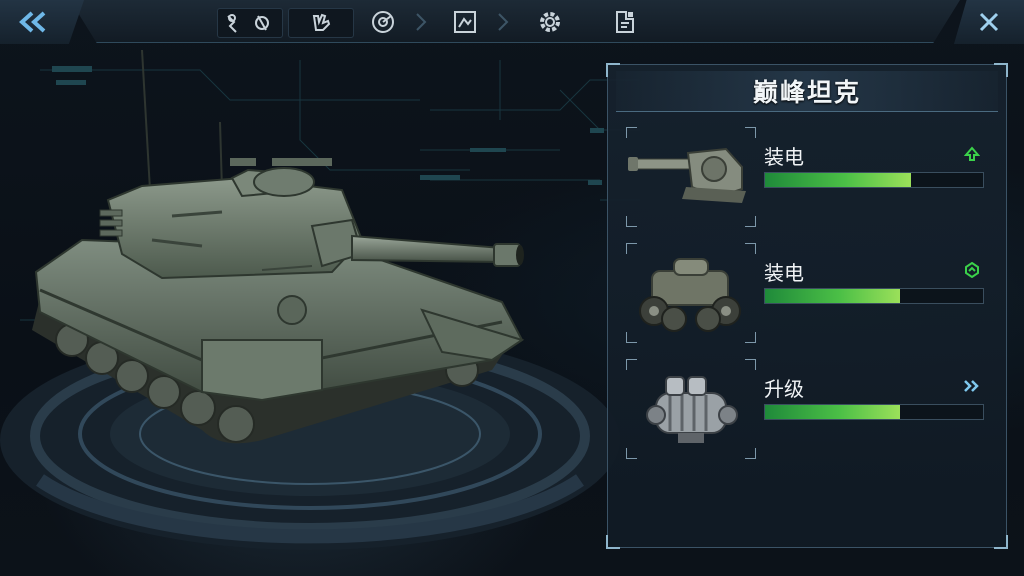  I want to click on repair-tools-button, so click(250, 23).